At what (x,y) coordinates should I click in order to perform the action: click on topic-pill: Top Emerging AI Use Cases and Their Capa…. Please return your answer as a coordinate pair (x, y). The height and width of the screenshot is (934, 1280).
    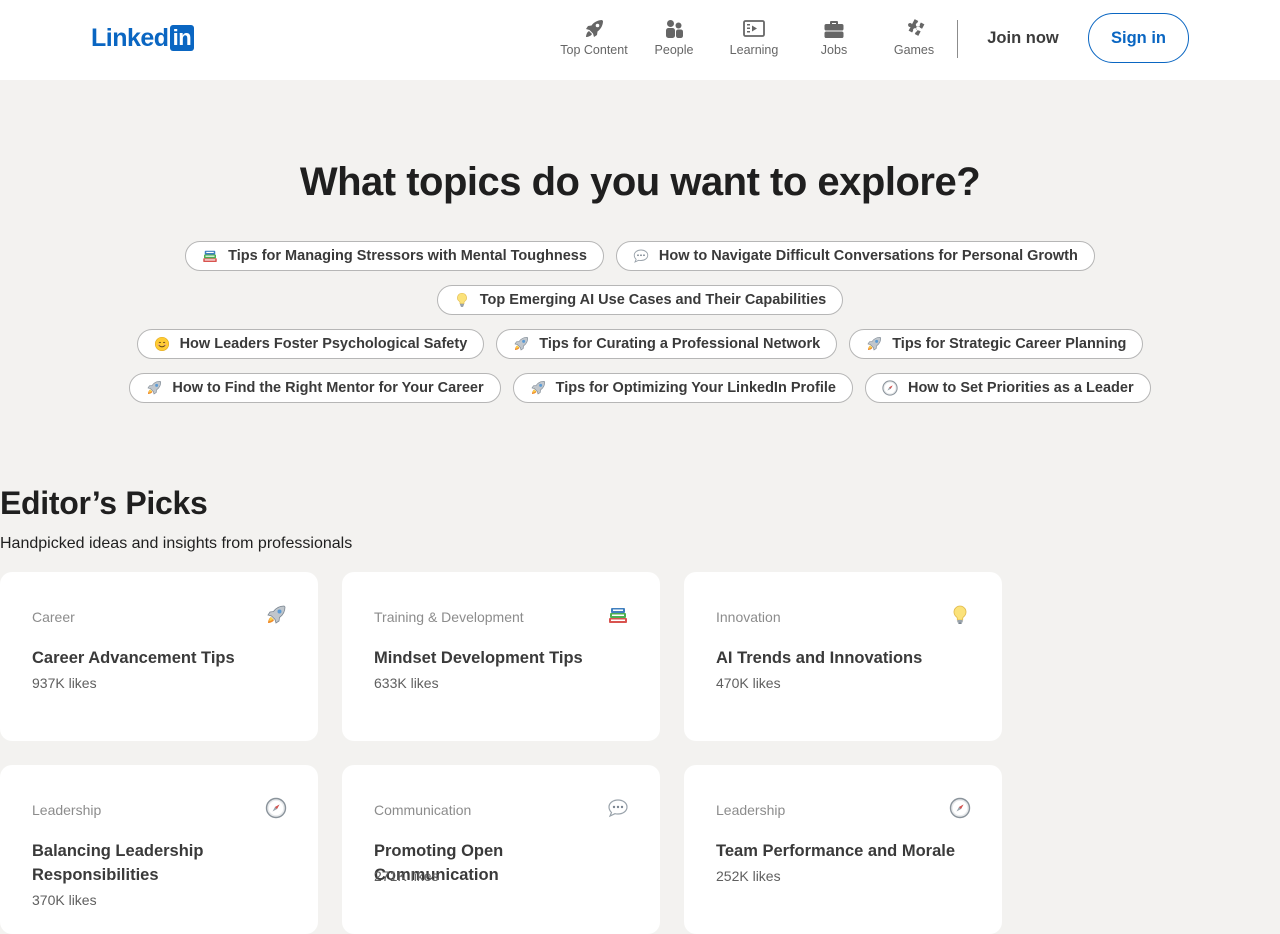
    Looking at the image, I should click on (640, 300).